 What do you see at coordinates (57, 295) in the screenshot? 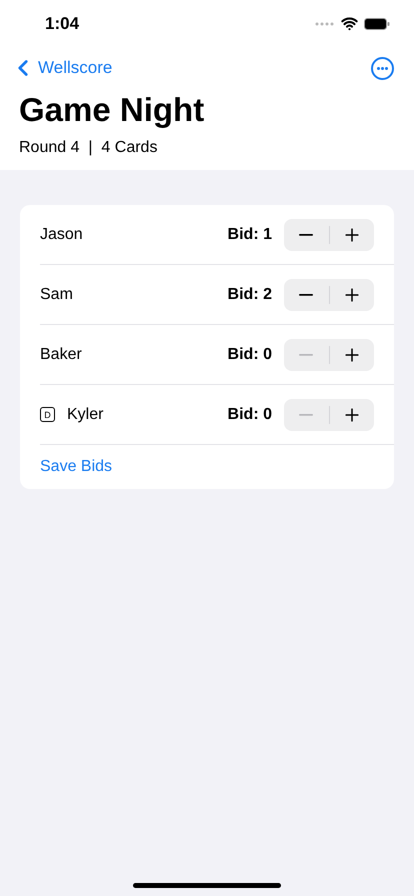
I see `player-name: Sam` at bounding box center [57, 295].